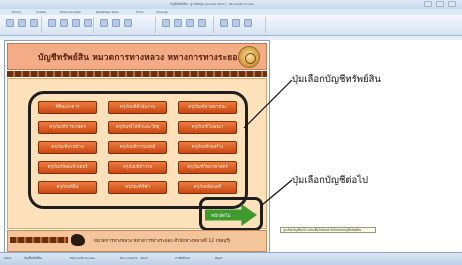 The height and width of the screenshot is (265, 462). Describe the element at coordinates (224, 23) in the screenshot. I see `add-fields-icon` at that location.